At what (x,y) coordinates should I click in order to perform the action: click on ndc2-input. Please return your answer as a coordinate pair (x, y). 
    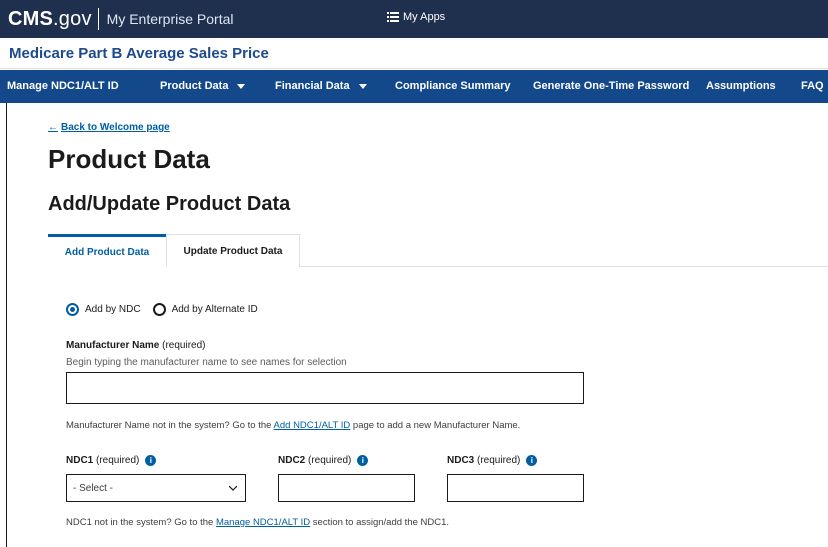
    Looking at the image, I should click on (346, 488).